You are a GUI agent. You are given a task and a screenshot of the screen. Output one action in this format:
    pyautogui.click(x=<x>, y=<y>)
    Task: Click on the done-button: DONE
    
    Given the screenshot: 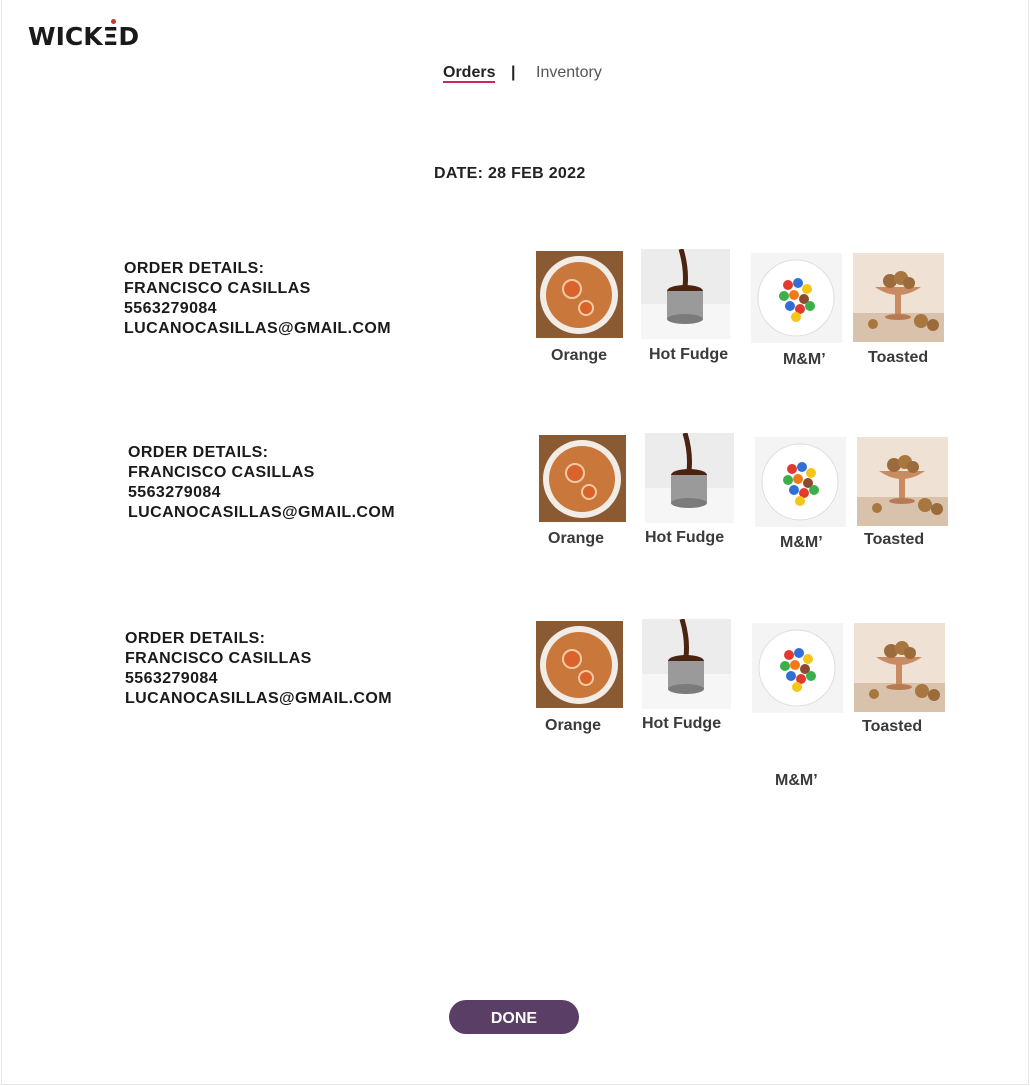 What is the action you would take?
    pyautogui.click(x=514, y=1017)
    